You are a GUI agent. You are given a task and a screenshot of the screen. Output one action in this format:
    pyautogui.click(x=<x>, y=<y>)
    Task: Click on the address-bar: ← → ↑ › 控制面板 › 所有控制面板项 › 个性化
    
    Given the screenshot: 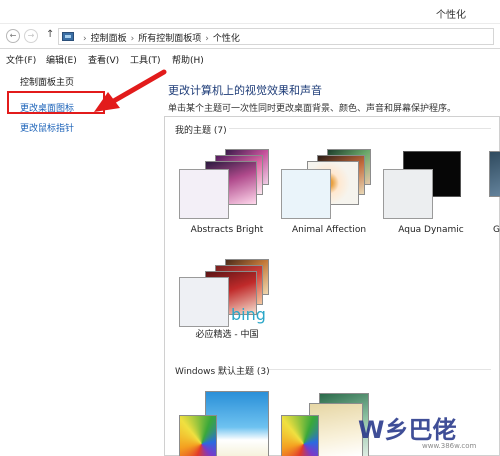 What is the action you would take?
    pyautogui.click(x=250, y=36)
    